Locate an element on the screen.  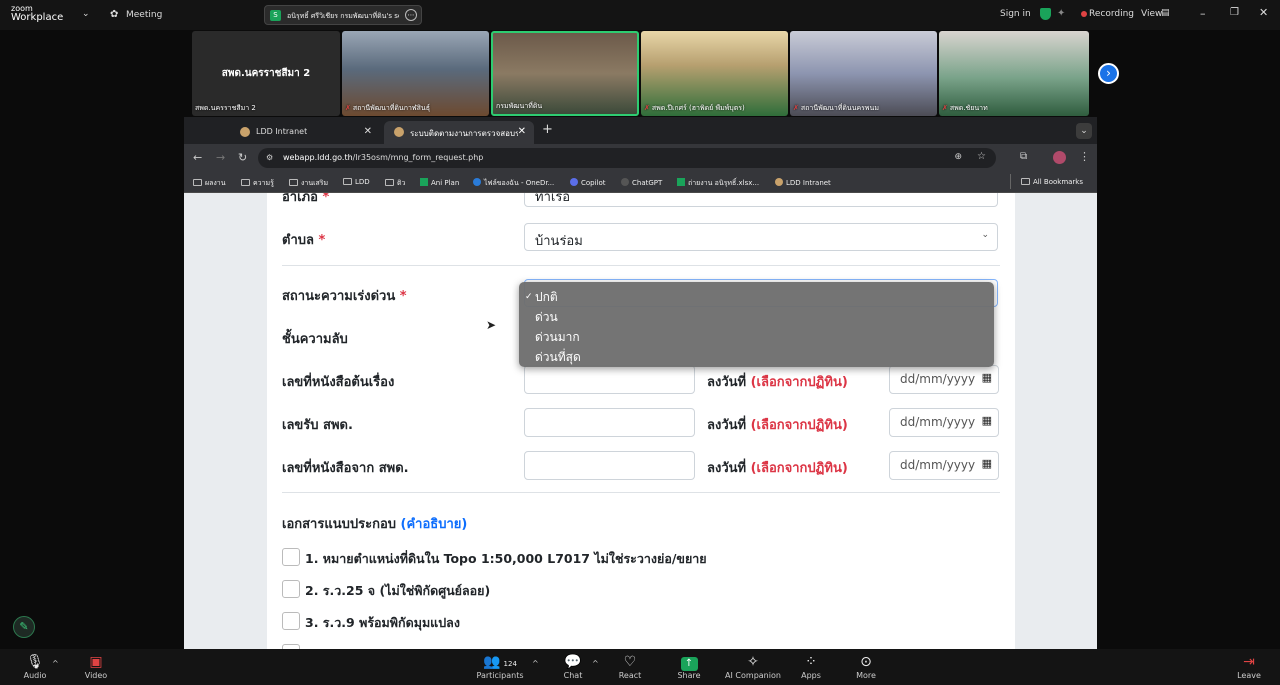
urgency-option: ด่วนมาก is located at coordinates (557, 337).